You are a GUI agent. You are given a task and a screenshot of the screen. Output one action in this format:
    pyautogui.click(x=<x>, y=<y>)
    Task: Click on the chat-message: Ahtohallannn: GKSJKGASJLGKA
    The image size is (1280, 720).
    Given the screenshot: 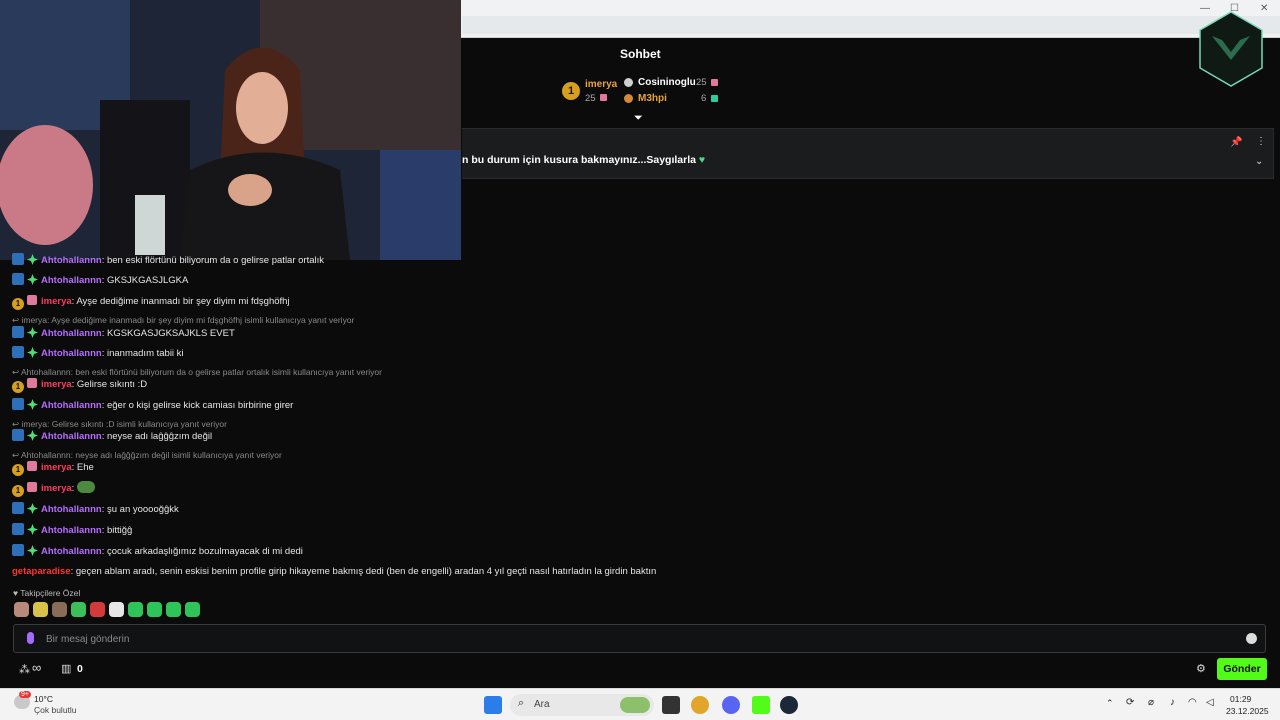 What is the action you would take?
    pyautogui.click(x=100, y=281)
    